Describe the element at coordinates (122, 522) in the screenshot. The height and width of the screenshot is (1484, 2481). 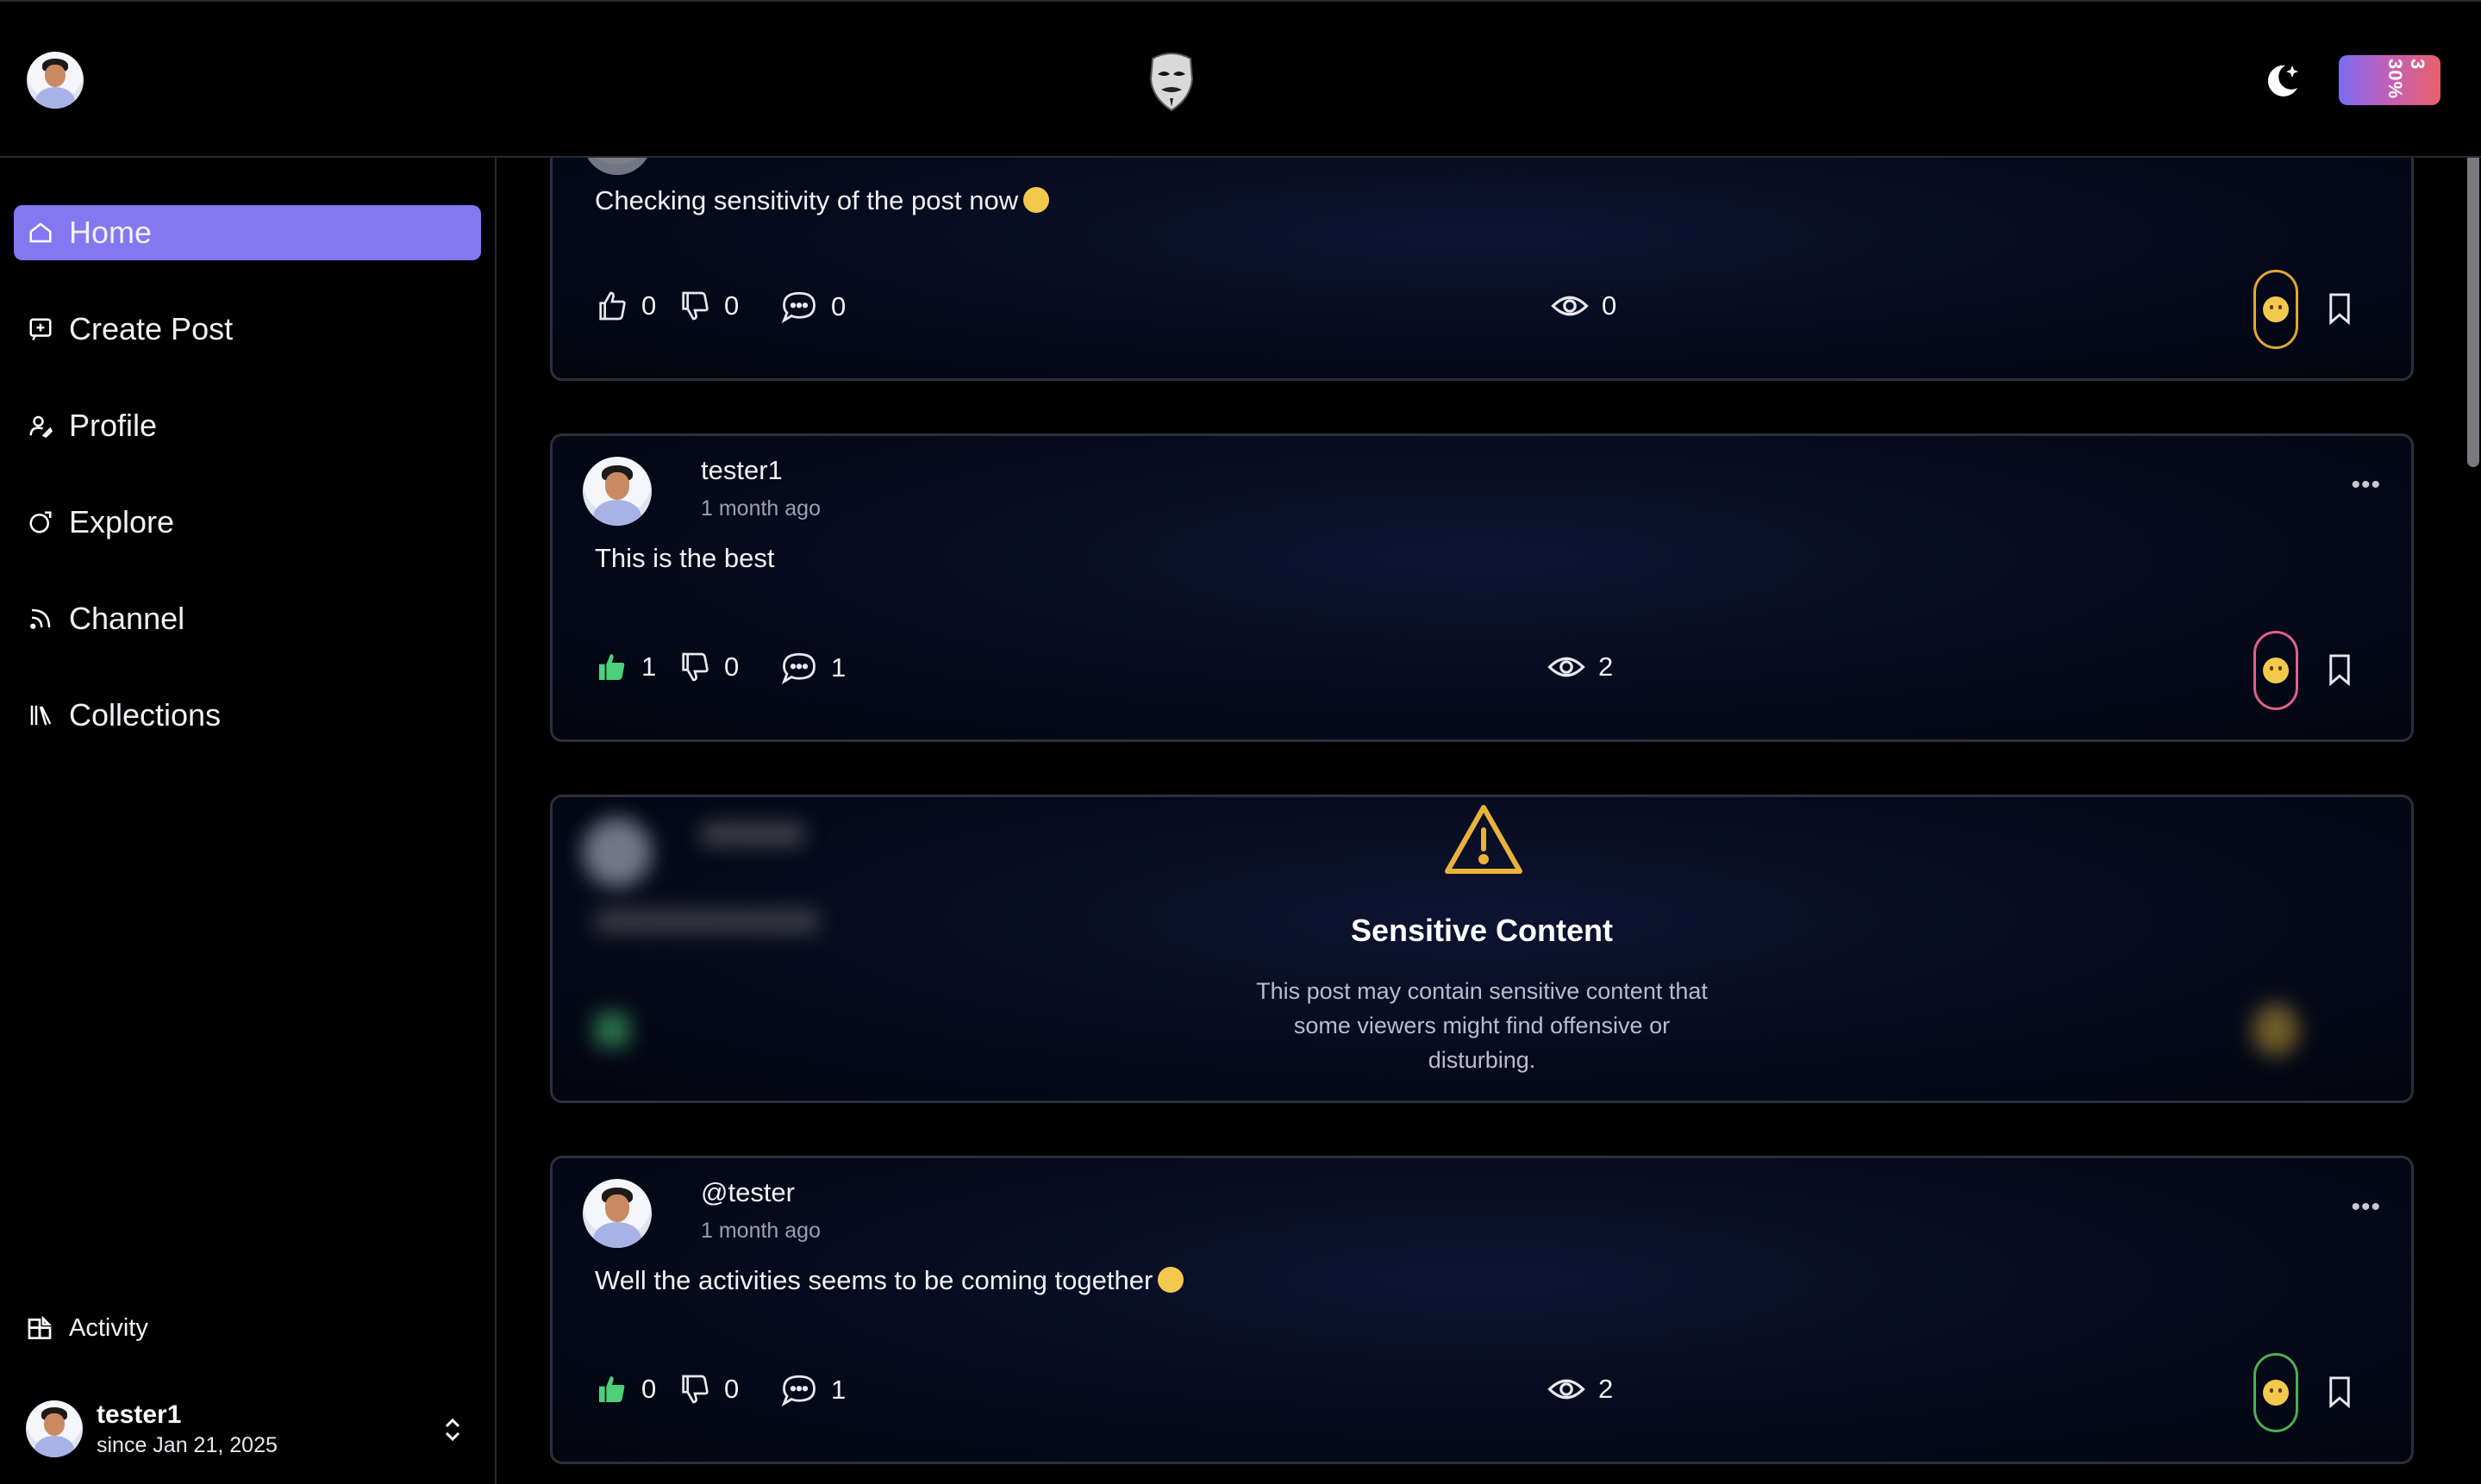
I see `sidebar-item-label: Explore` at that location.